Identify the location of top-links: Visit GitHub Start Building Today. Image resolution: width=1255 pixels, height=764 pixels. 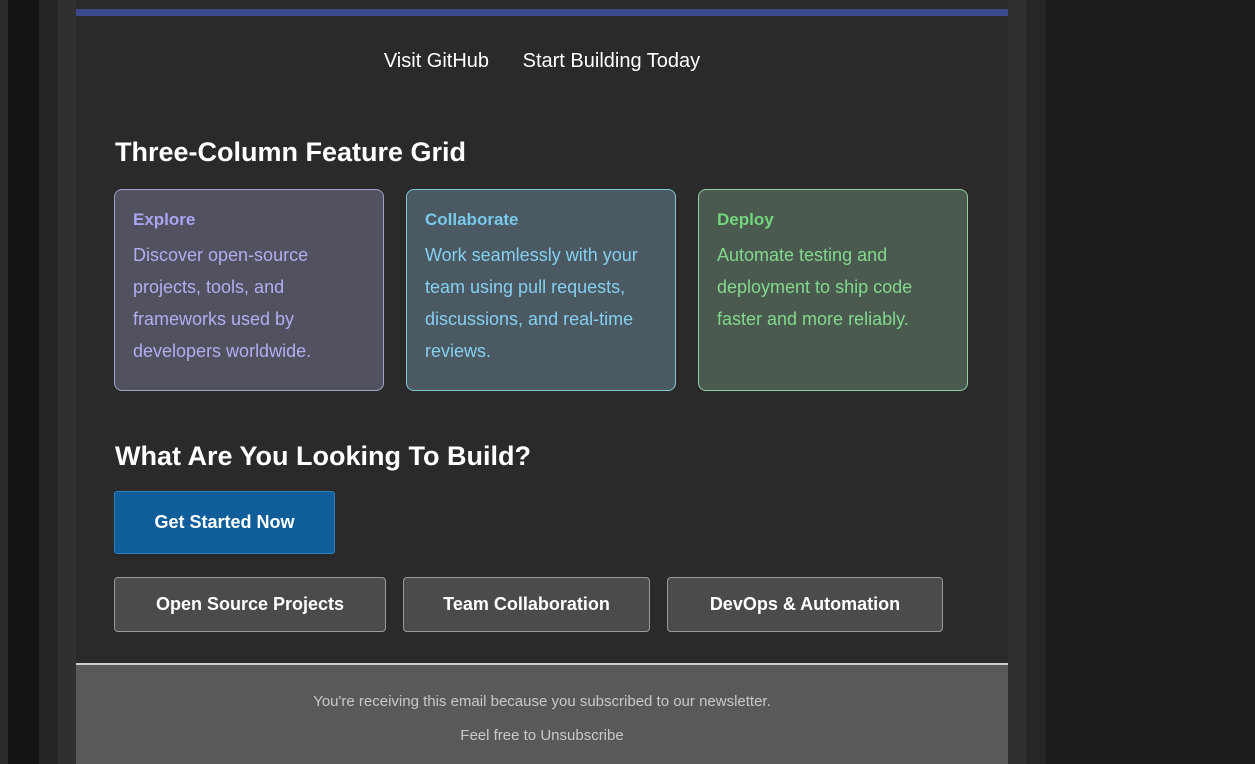
(542, 61).